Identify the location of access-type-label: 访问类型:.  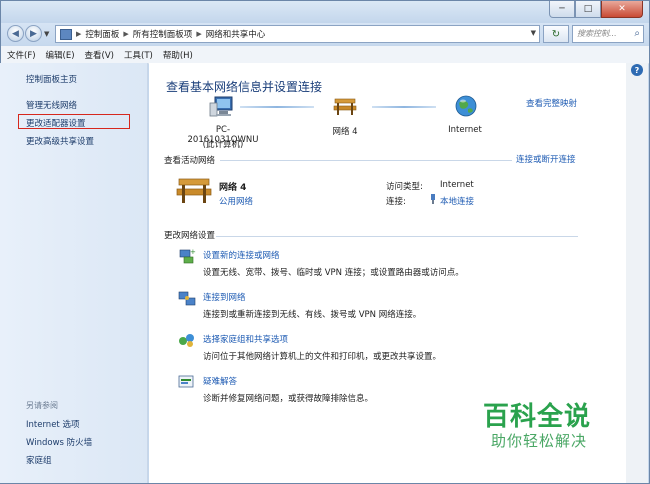
(404, 187).